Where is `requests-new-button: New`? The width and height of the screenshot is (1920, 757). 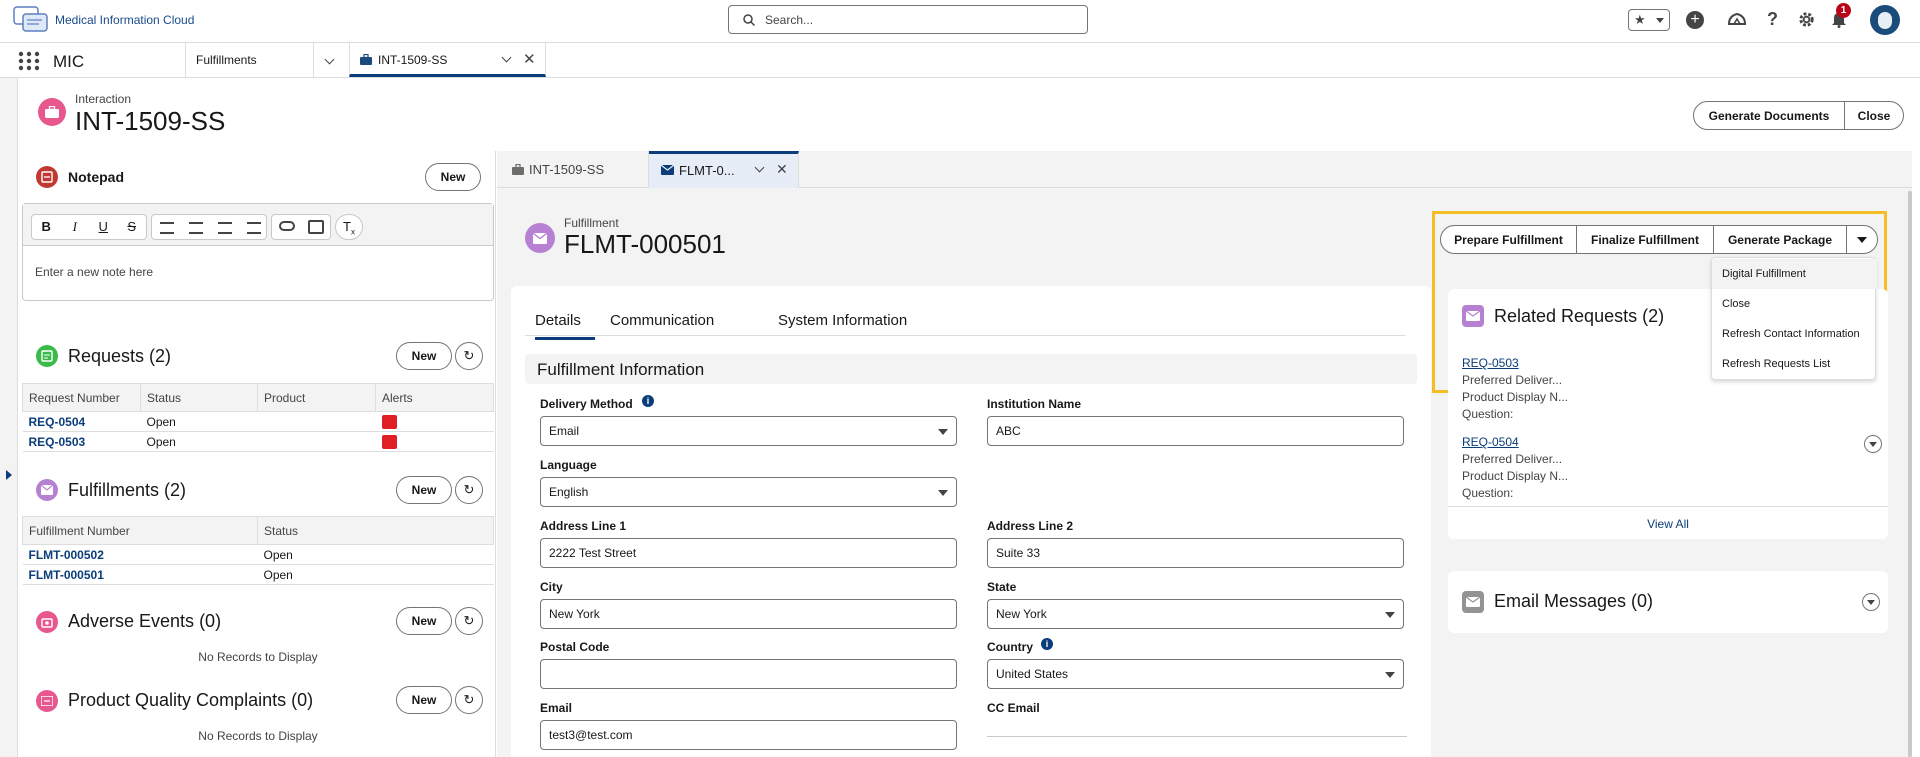 requests-new-button: New is located at coordinates (424, 356).